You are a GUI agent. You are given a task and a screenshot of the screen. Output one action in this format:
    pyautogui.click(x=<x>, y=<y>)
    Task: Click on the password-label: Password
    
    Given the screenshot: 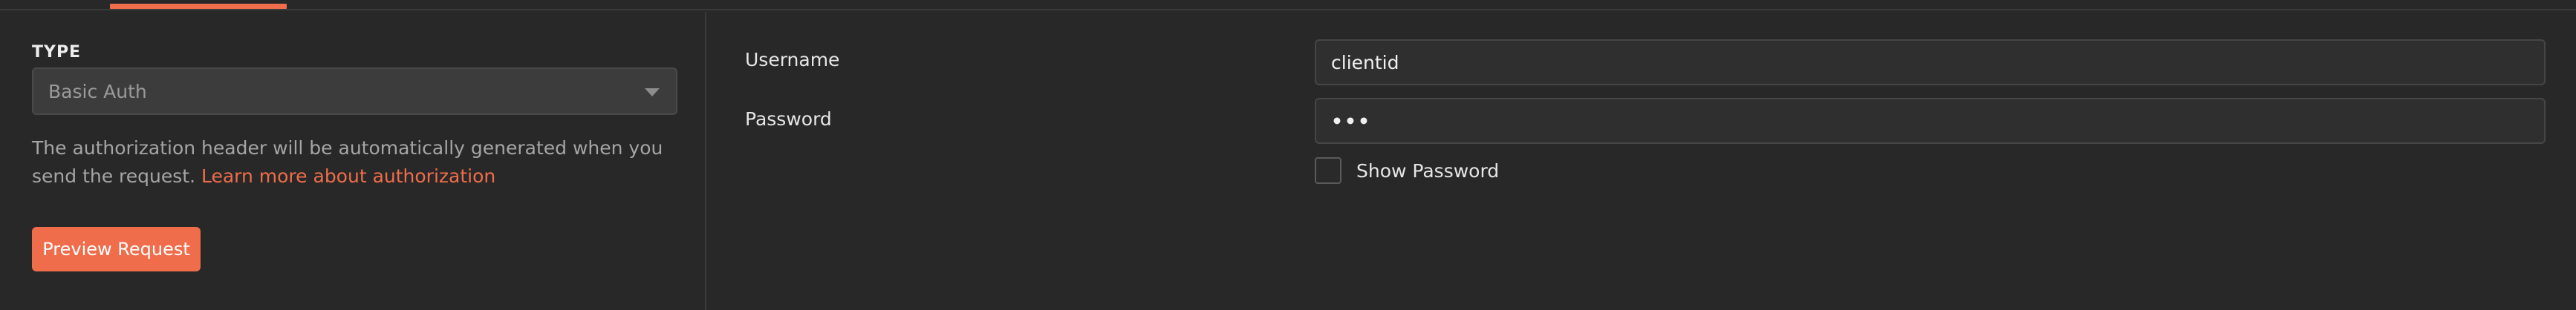 What is the action you would take?
    pyautogui.click(x=789, y=119)
    